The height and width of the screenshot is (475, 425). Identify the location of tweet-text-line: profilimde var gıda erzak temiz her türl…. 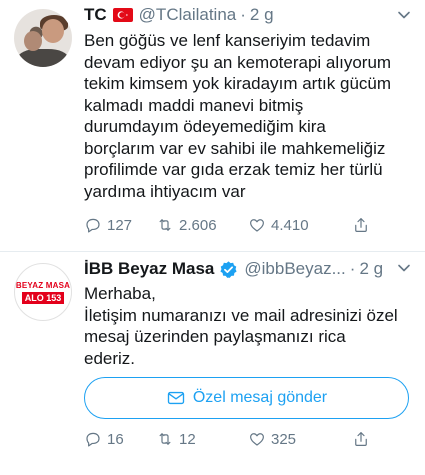
(233, 169).